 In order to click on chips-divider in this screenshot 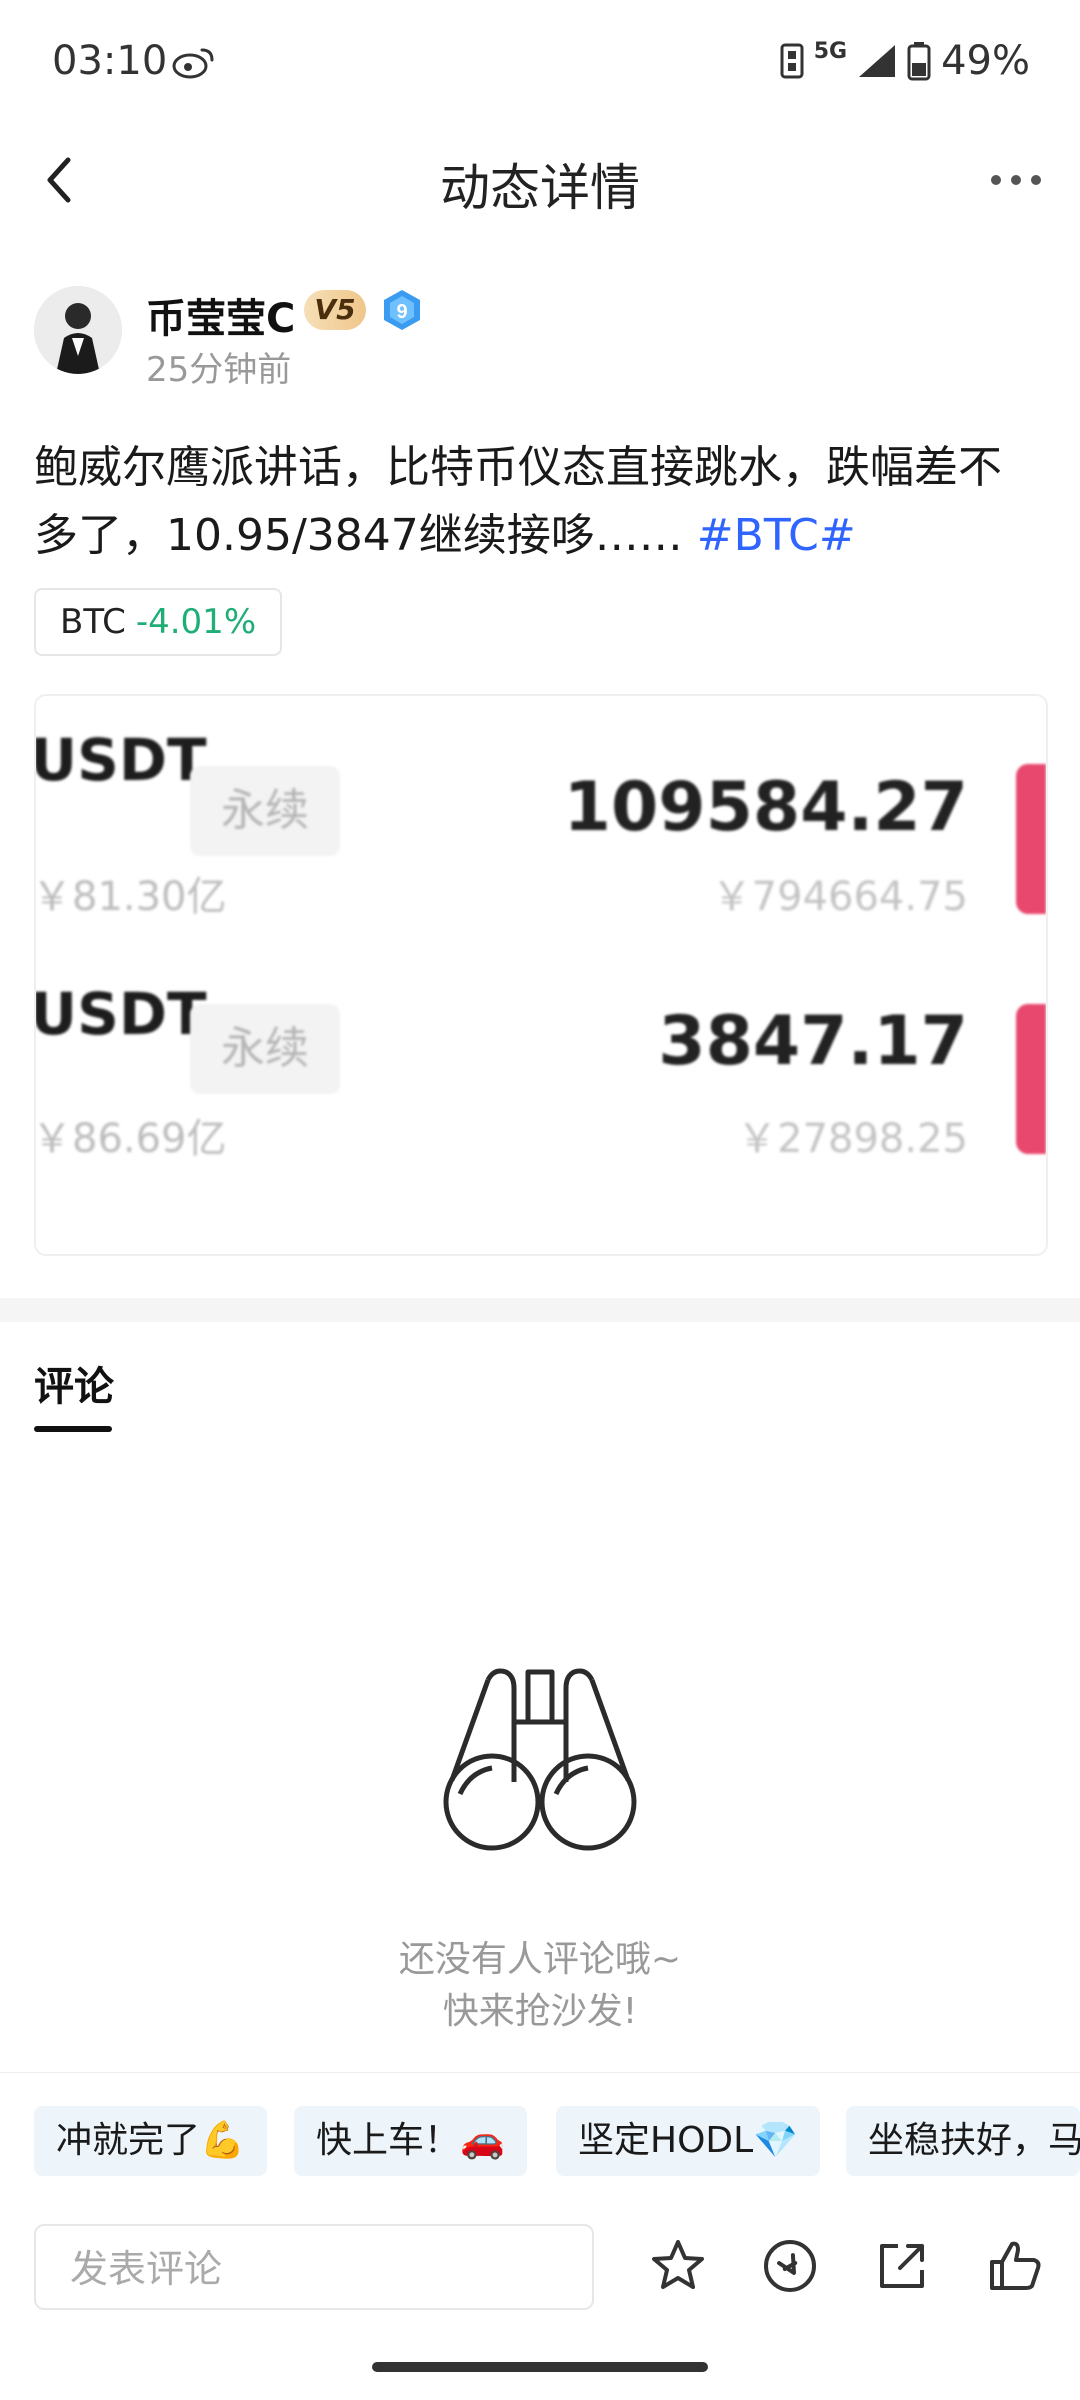, I will do `click(540, 2072)`.